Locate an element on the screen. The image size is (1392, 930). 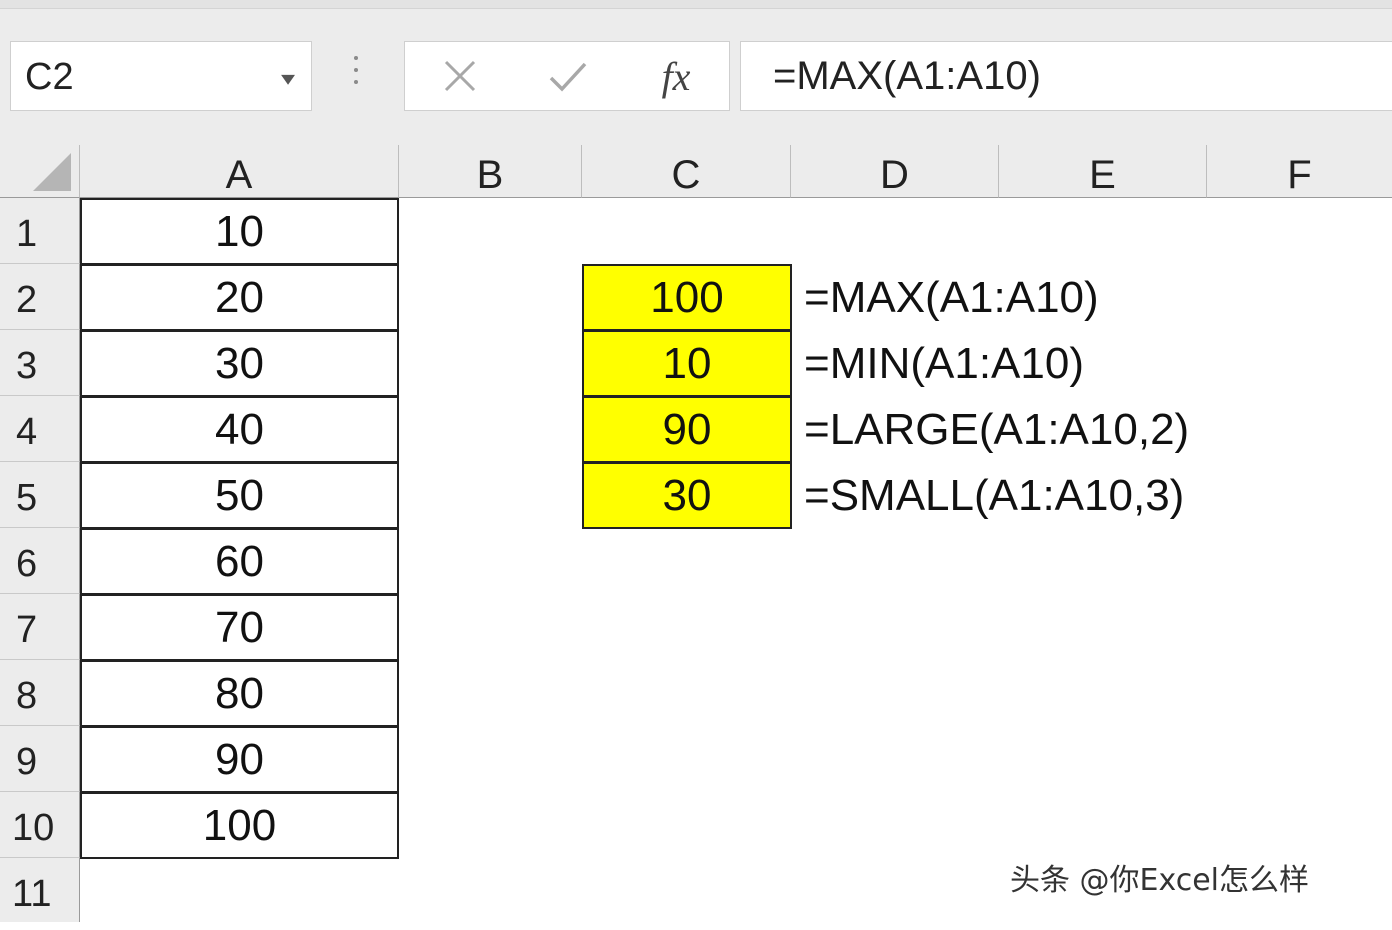
cell-c3: 10 is located at coordinates (687, 363).